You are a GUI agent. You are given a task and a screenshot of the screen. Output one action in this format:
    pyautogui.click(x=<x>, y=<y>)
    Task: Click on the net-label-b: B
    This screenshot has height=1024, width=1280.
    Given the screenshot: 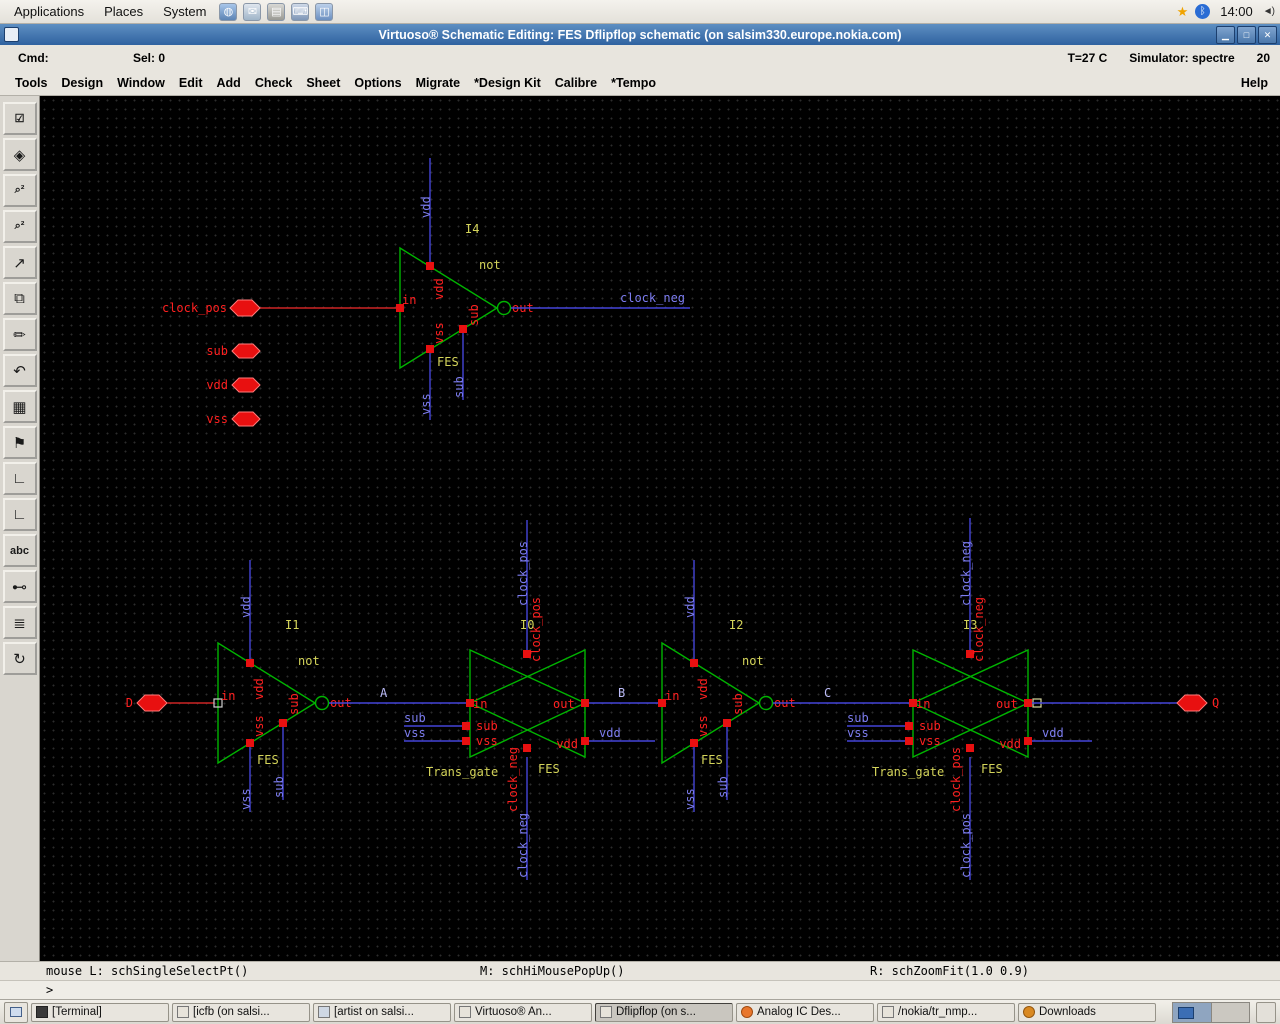 What is the action you would take?
    pyautogui.click(x=621, y=693)
    